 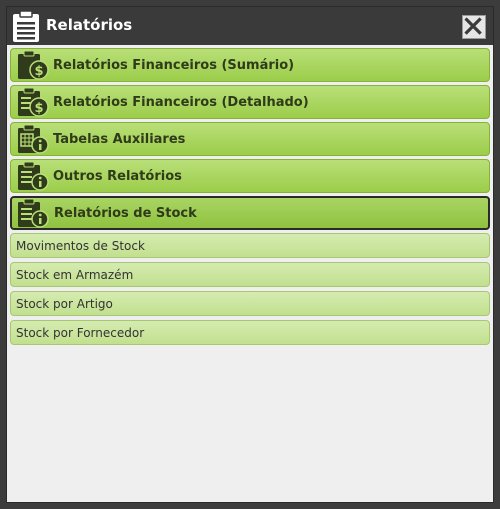 I want to click on clipboard-dollar-icon: $, so click(x=33, y=65).